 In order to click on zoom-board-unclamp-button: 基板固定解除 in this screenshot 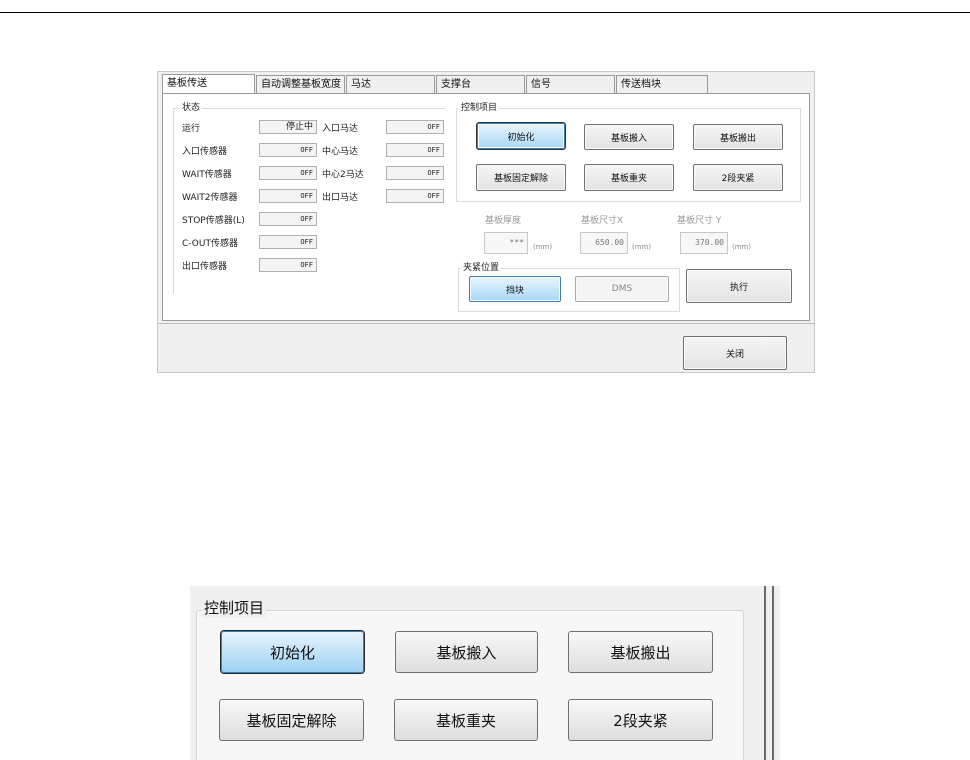, I will do `click(291, 720)`.